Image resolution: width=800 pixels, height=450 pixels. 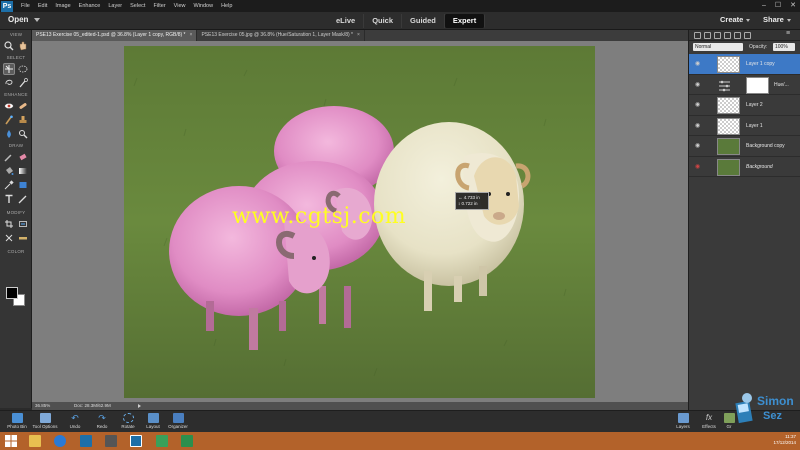 What do you see at coordinates (9, 224) in the screenshot?
I see `crop-tool` at bounding box center [9, 224].